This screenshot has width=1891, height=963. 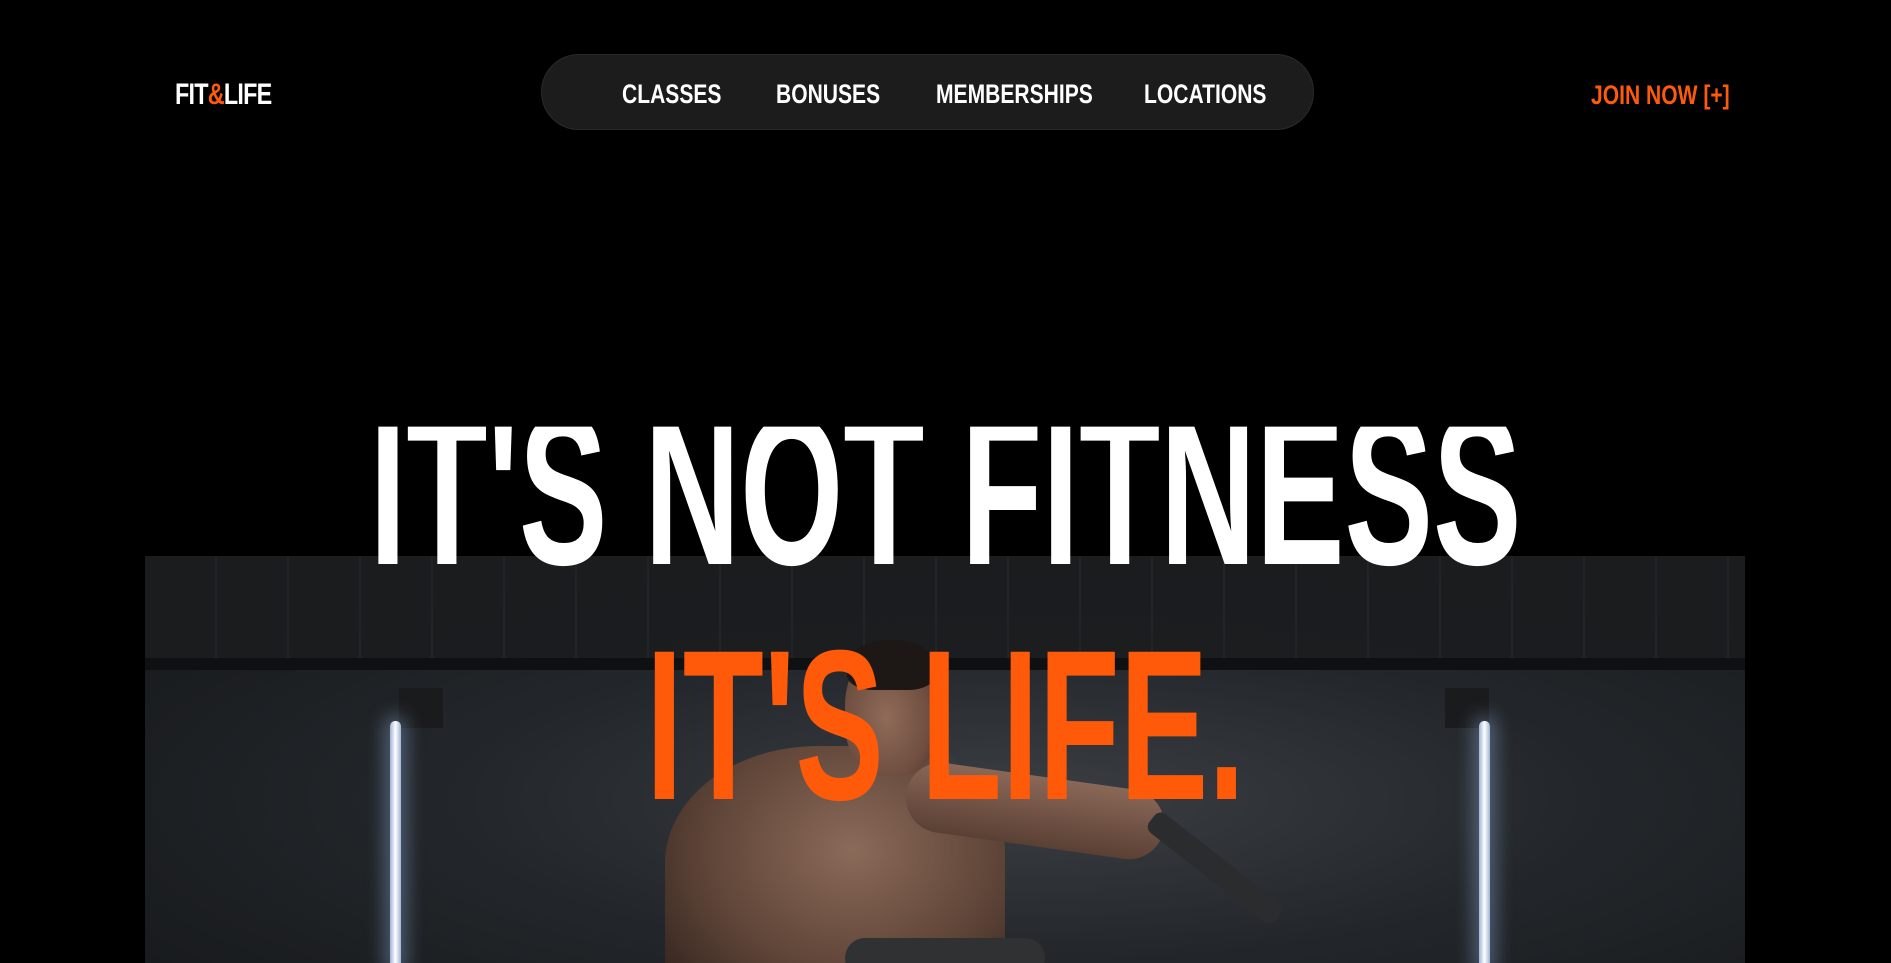 What do you see at coordinates (828, 94) in the screenshot?
I see `nav-item-bonuses: BONUSES` at bounding box center [828, 94].